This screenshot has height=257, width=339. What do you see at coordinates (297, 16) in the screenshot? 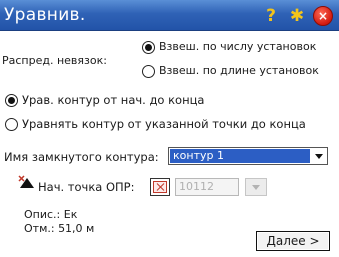
I see `star-icon: ✱` at bounding box center [297, 16].